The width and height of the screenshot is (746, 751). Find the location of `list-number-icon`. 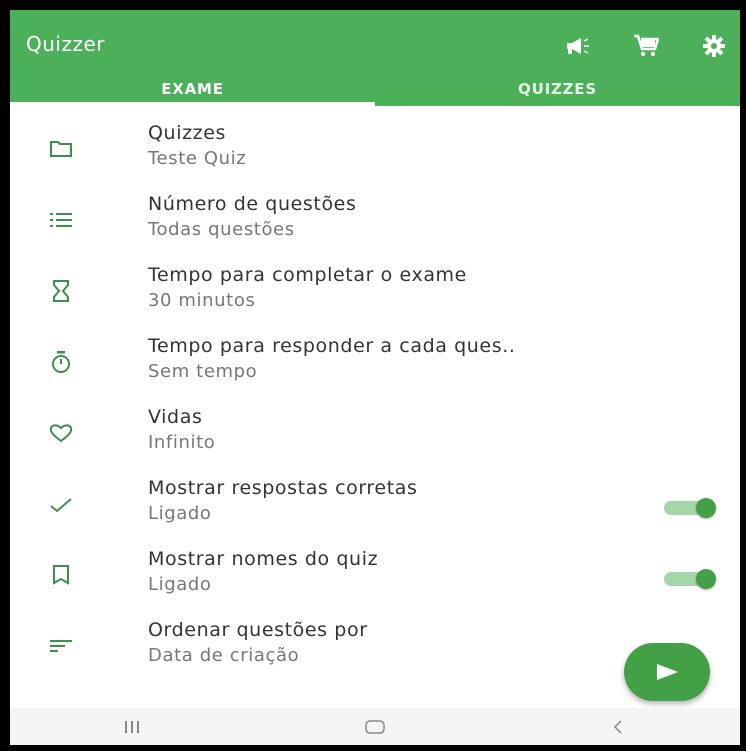

list-number-icon is located at coordinates (61, 220).